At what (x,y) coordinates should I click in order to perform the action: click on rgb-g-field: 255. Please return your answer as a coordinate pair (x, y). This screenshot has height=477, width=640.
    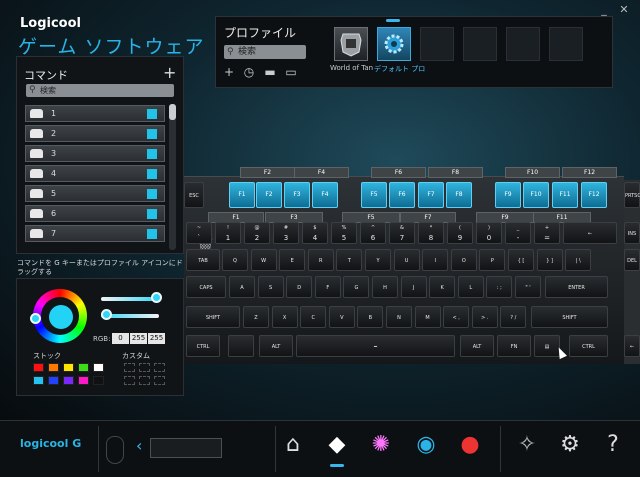
    Looking at the image, I should click on (138, 338).